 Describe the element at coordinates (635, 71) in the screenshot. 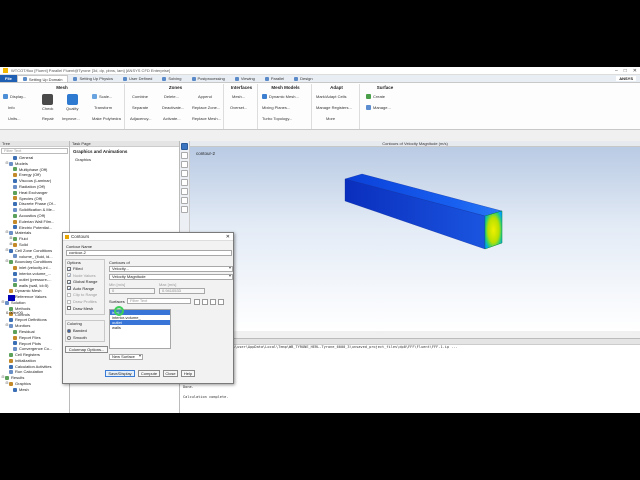

I see `close-window-button: ✕` at that location.